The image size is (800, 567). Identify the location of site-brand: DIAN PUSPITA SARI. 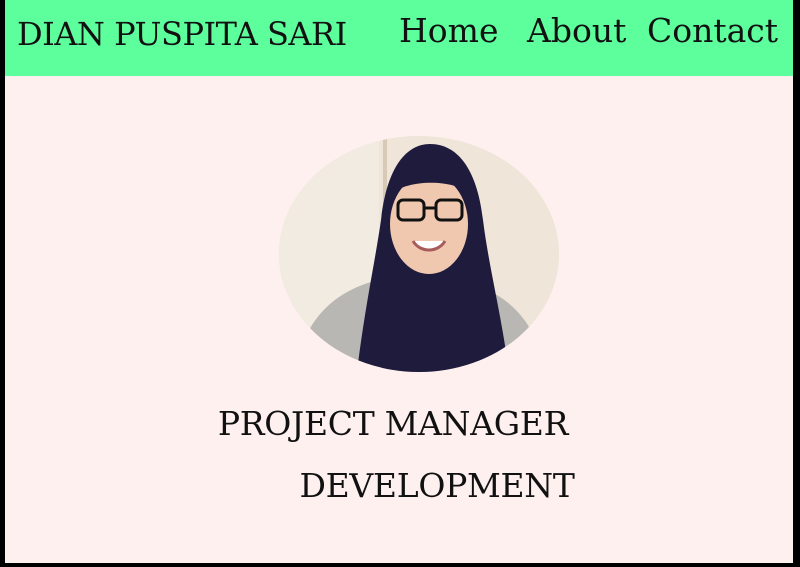
(182, 34).